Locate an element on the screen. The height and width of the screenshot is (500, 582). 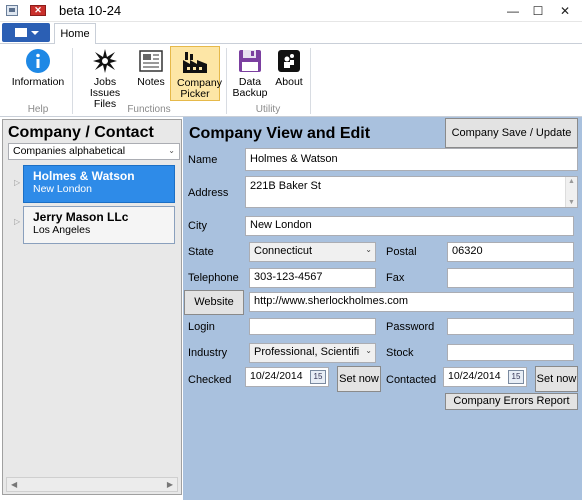
state-select: Connecticut ⌄ is located at coordinates (312, 252).